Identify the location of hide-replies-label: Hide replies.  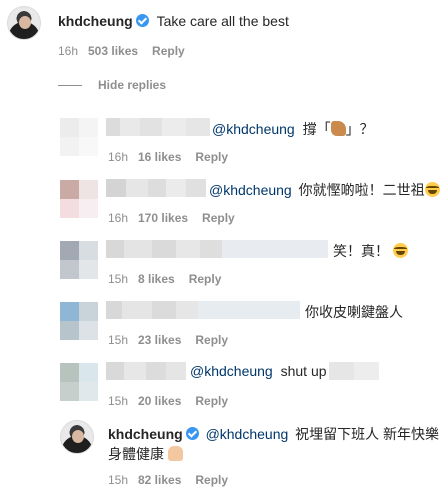
(132, 85).